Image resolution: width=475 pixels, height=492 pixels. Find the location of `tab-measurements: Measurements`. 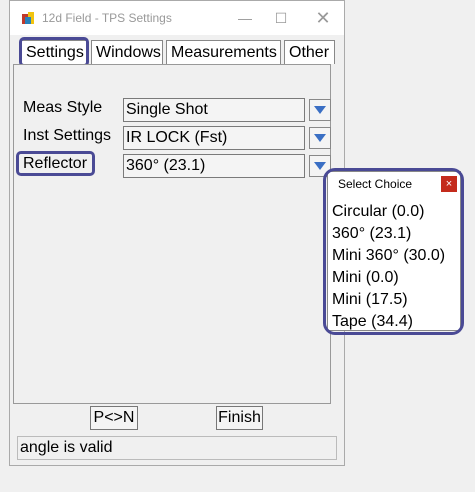

tab-measurements: Measurements is located at coordinates (223, 52).